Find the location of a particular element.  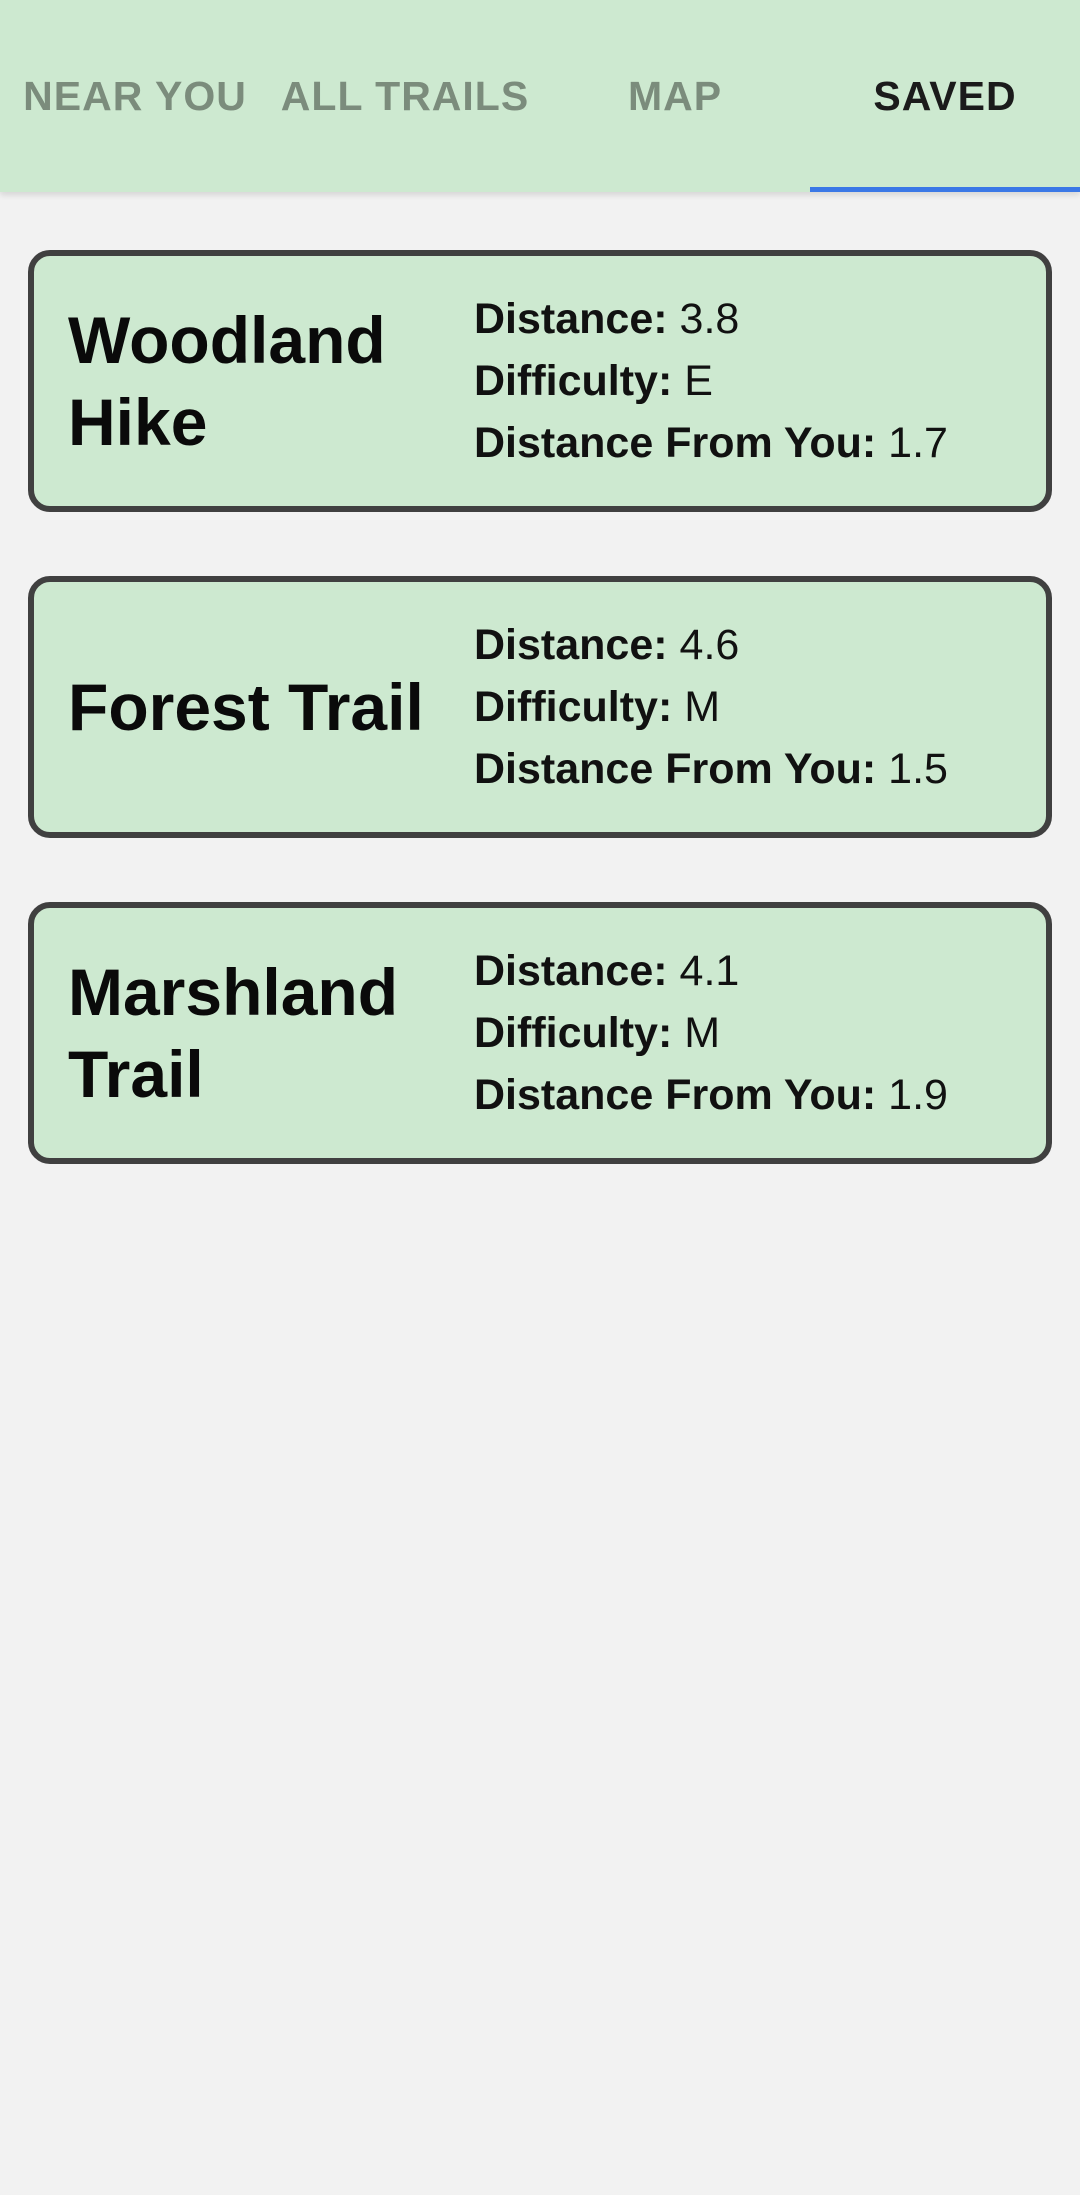

trail-name: Marshland Trail is located at coordinates (233, 1033).